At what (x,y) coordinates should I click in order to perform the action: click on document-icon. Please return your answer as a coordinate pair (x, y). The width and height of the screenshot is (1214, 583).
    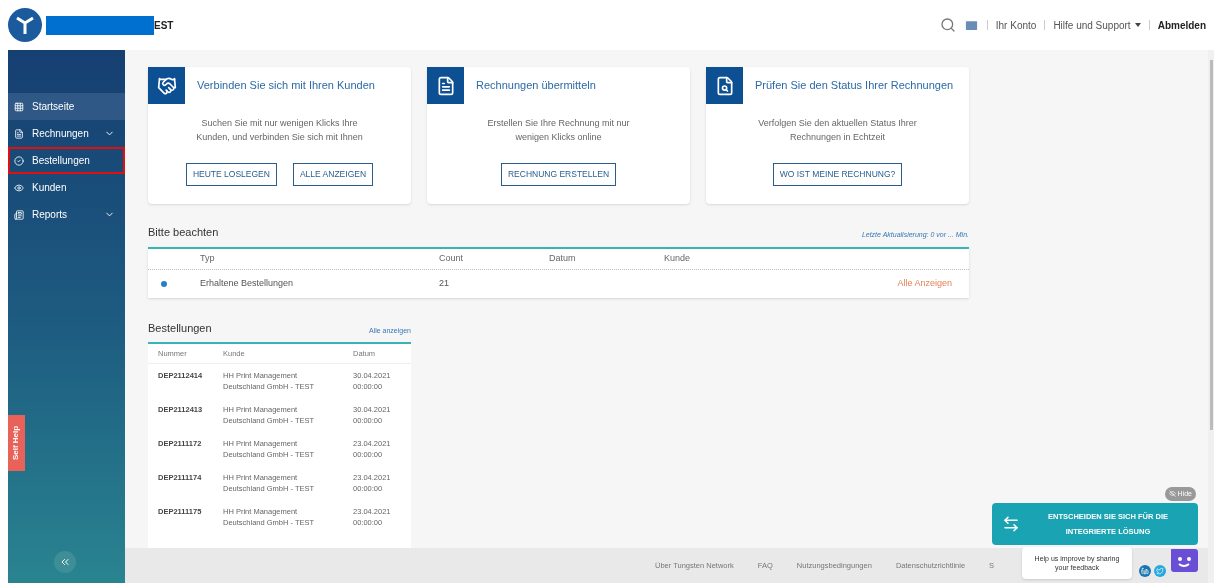
    Looking at the image, I should click on (19, 133).